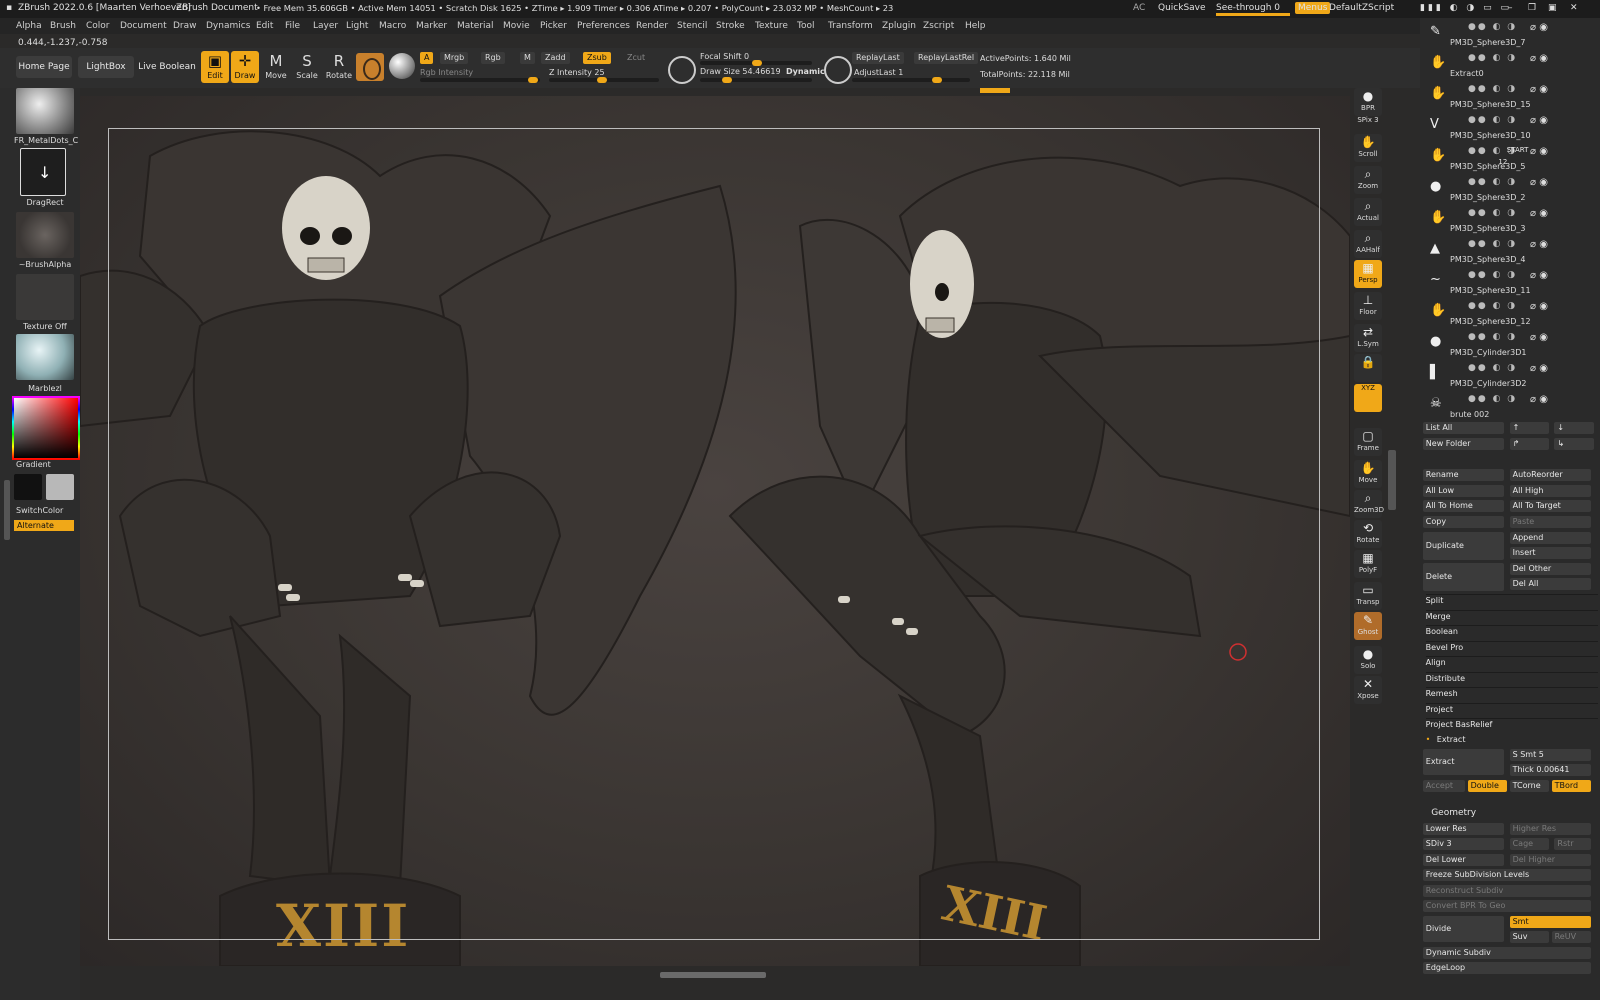  I want to click on home-page-button: Home Page, so click(44, 67).